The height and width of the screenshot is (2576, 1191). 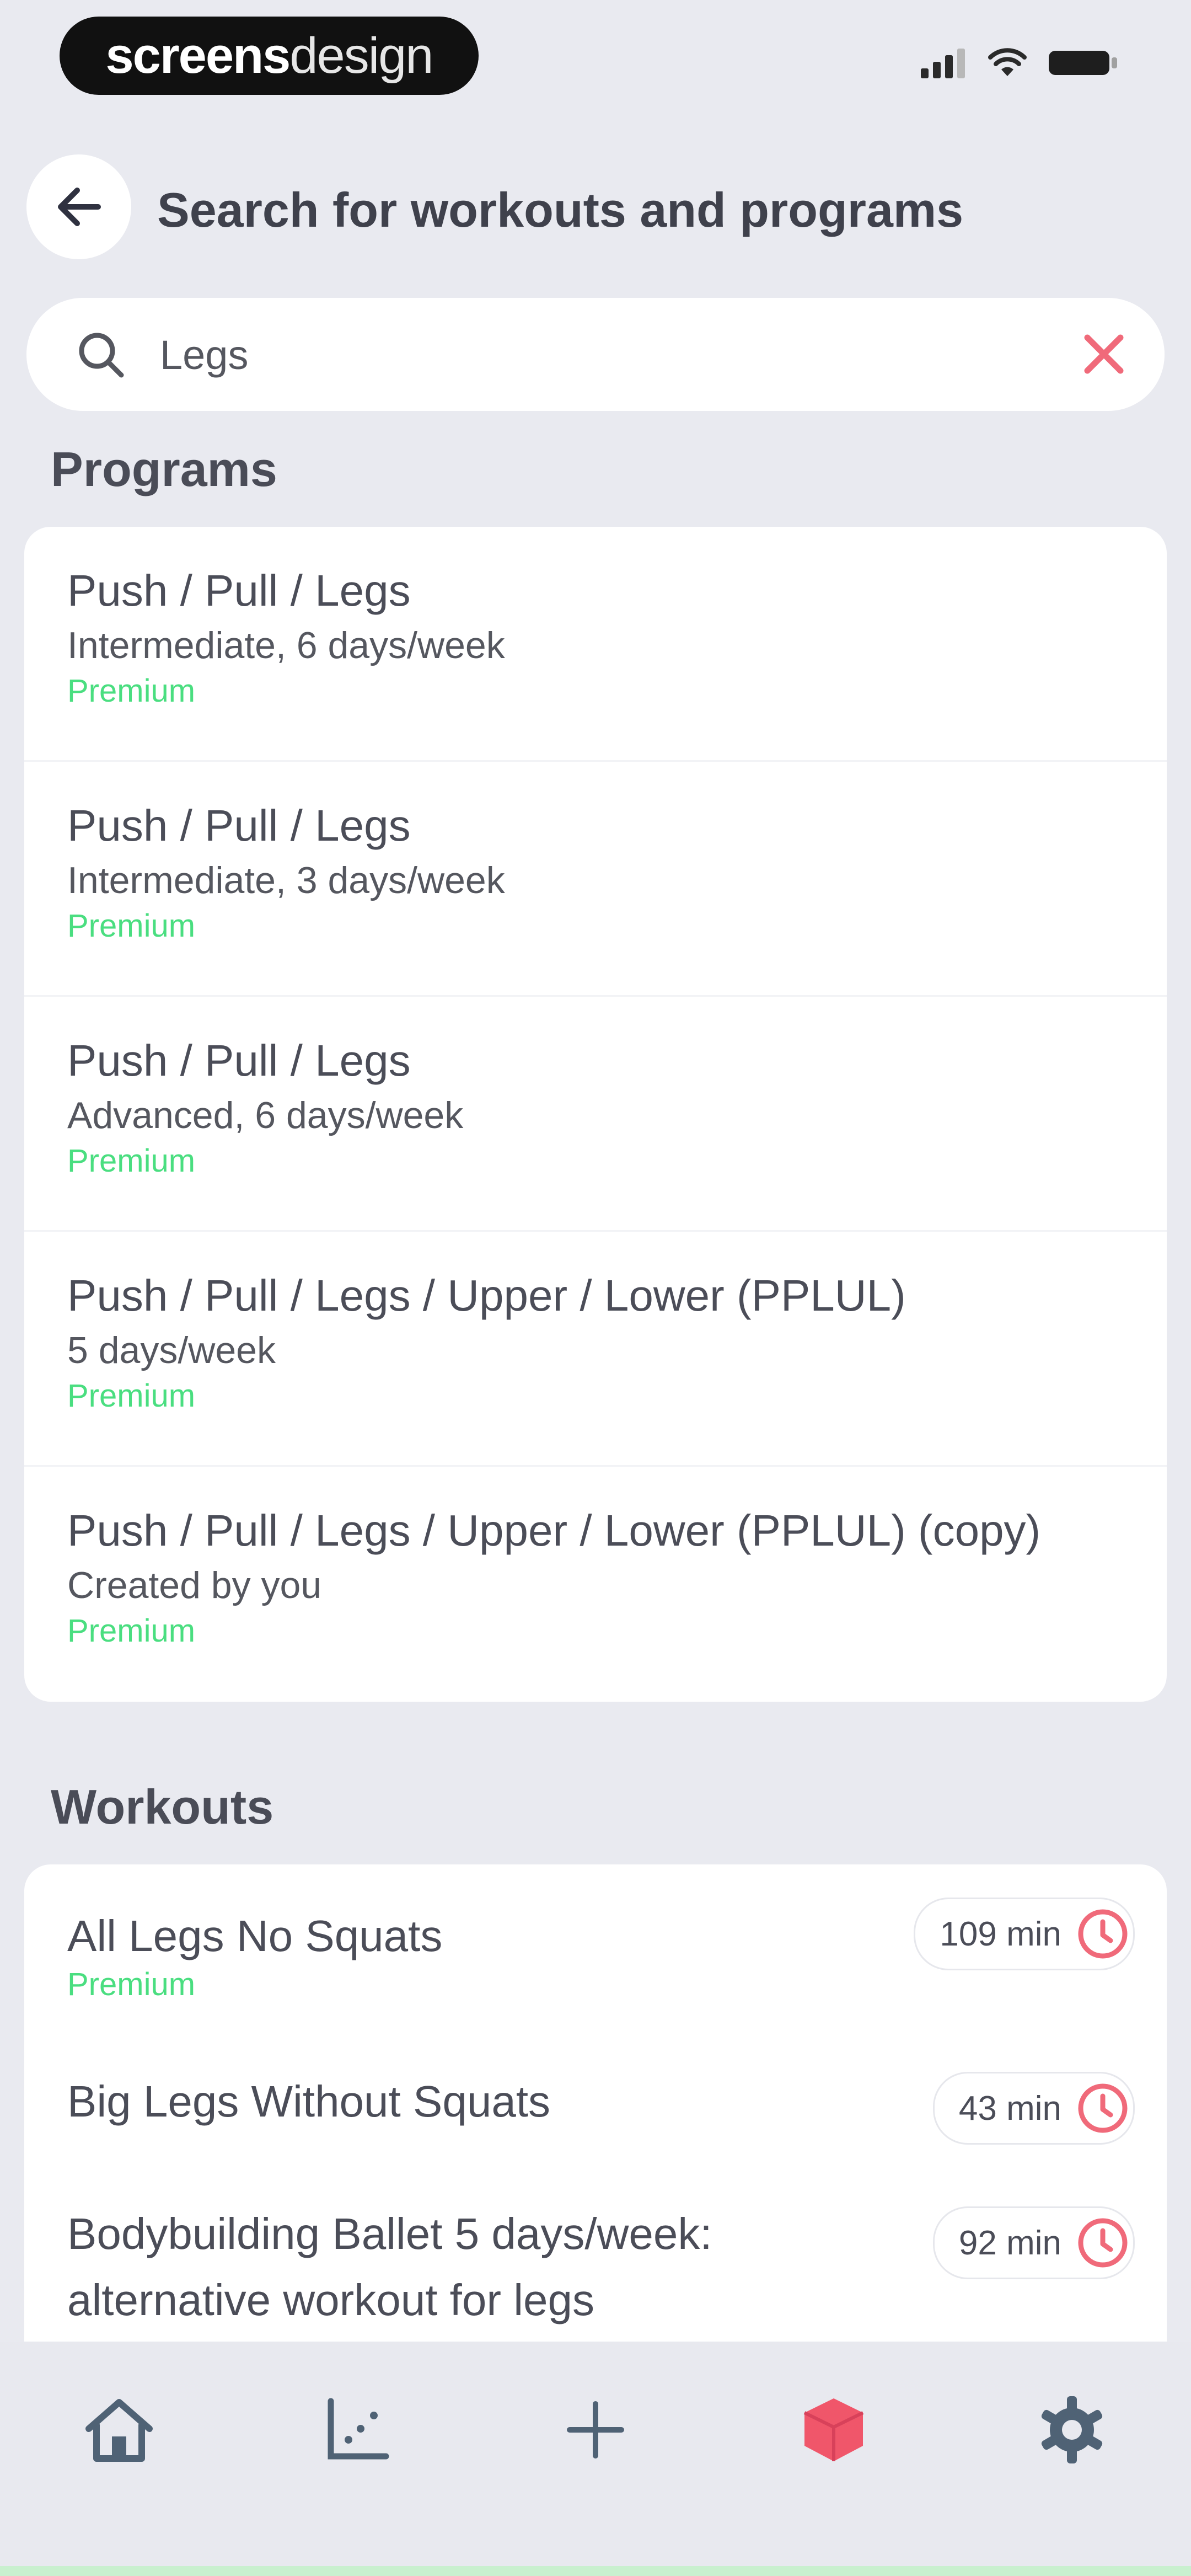 I want to click on back-button, so click(x=79, y=206).